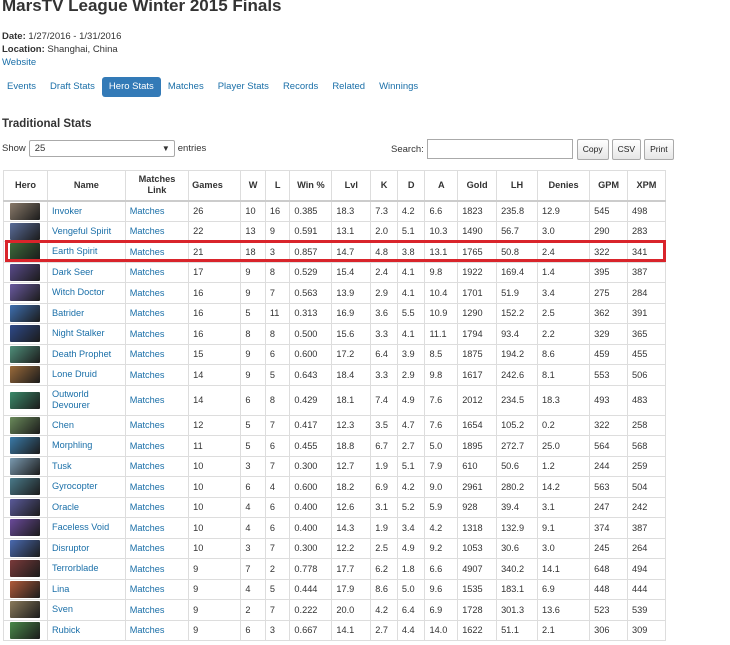 This screenshot has width=730, height=645. I want to click on print-button: Print, so click(659, 149).